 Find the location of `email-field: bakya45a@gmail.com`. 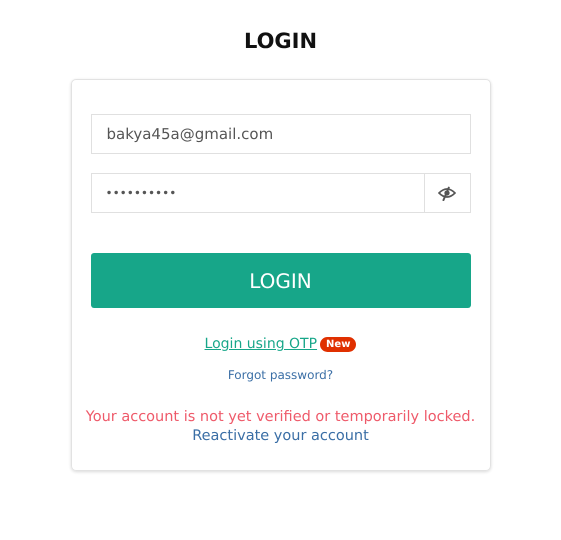

email-field: bakya45a@gmail.com is located at coordinates (280, 134).